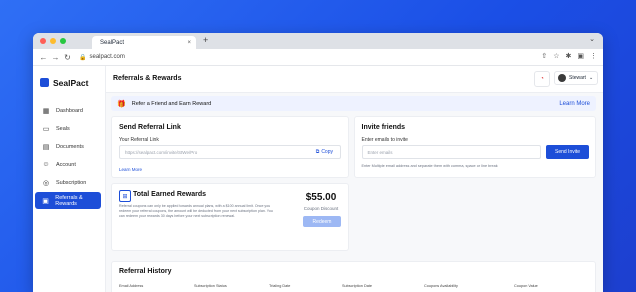 This screenshot has height=292, width=636. I want to click on lock-icon: 🔒, so click(83, 57).